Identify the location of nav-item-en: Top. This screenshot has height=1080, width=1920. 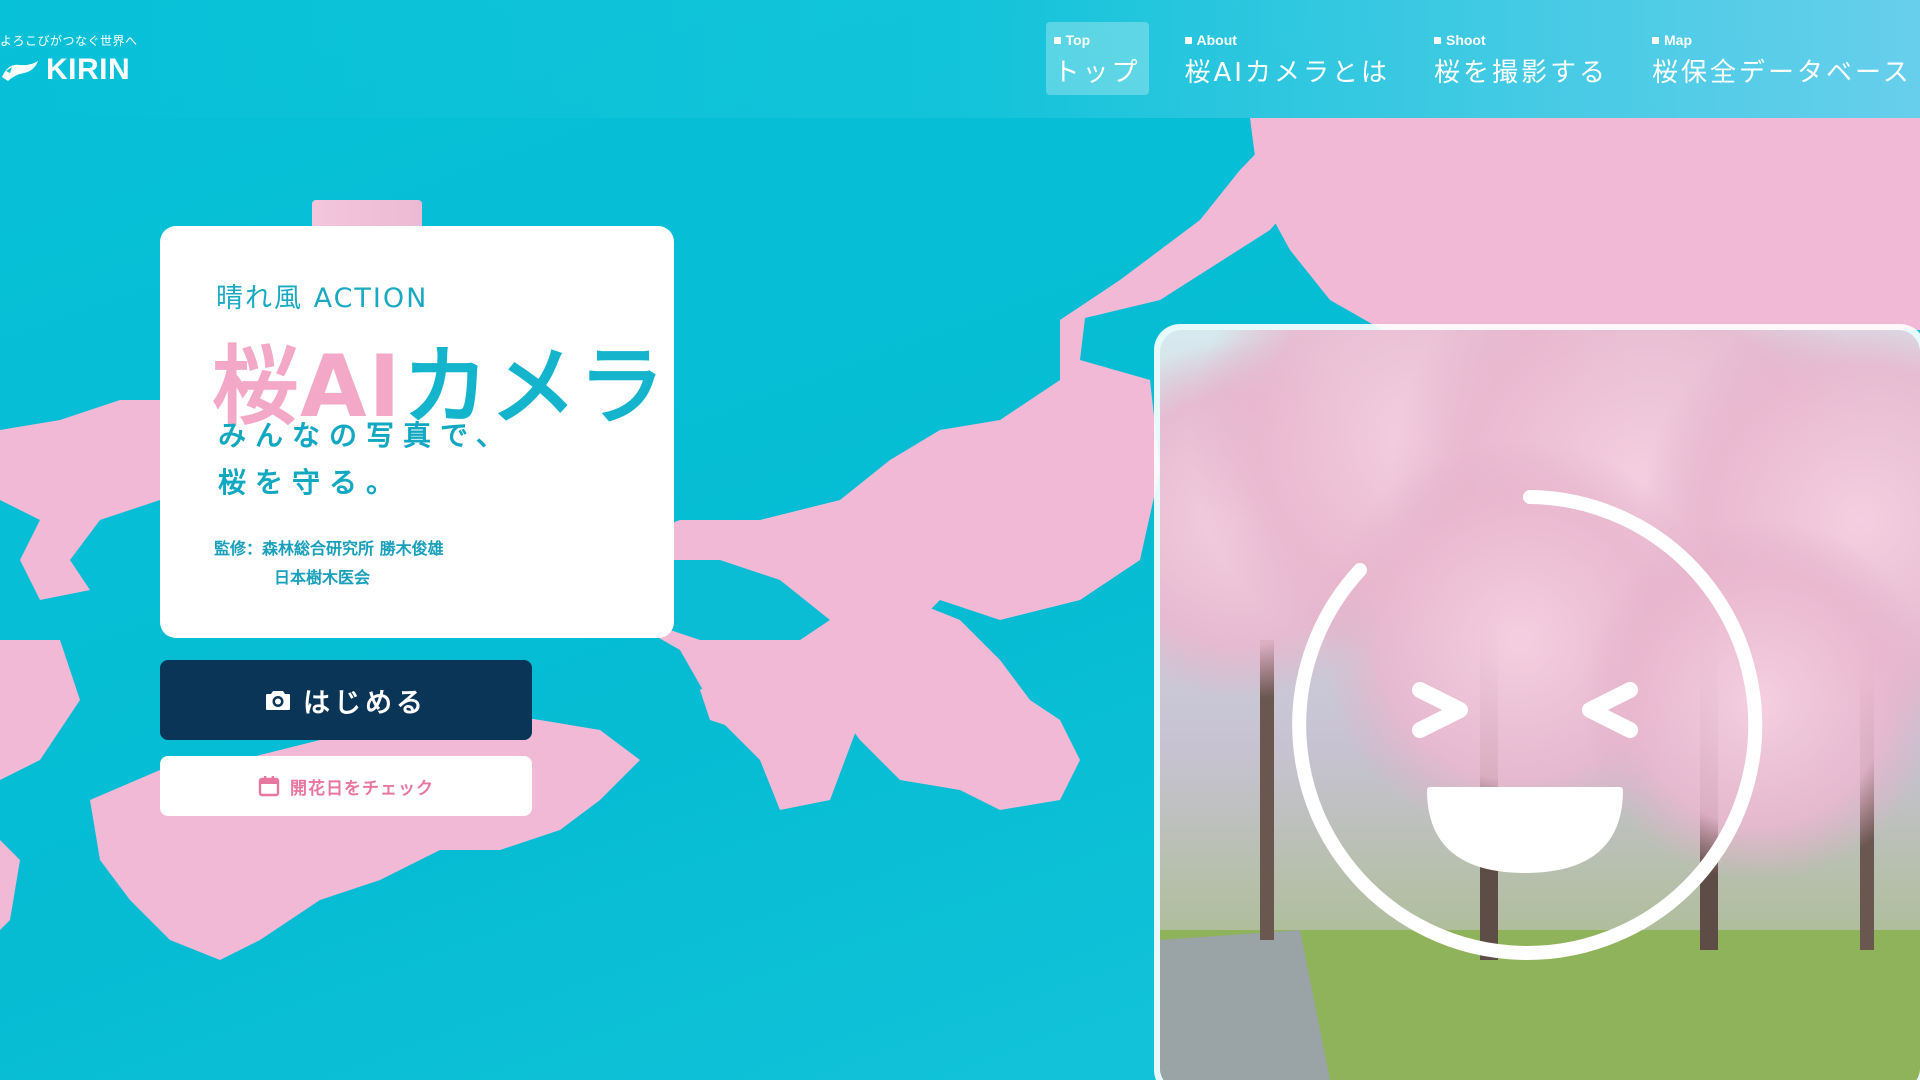
(1078, 40).